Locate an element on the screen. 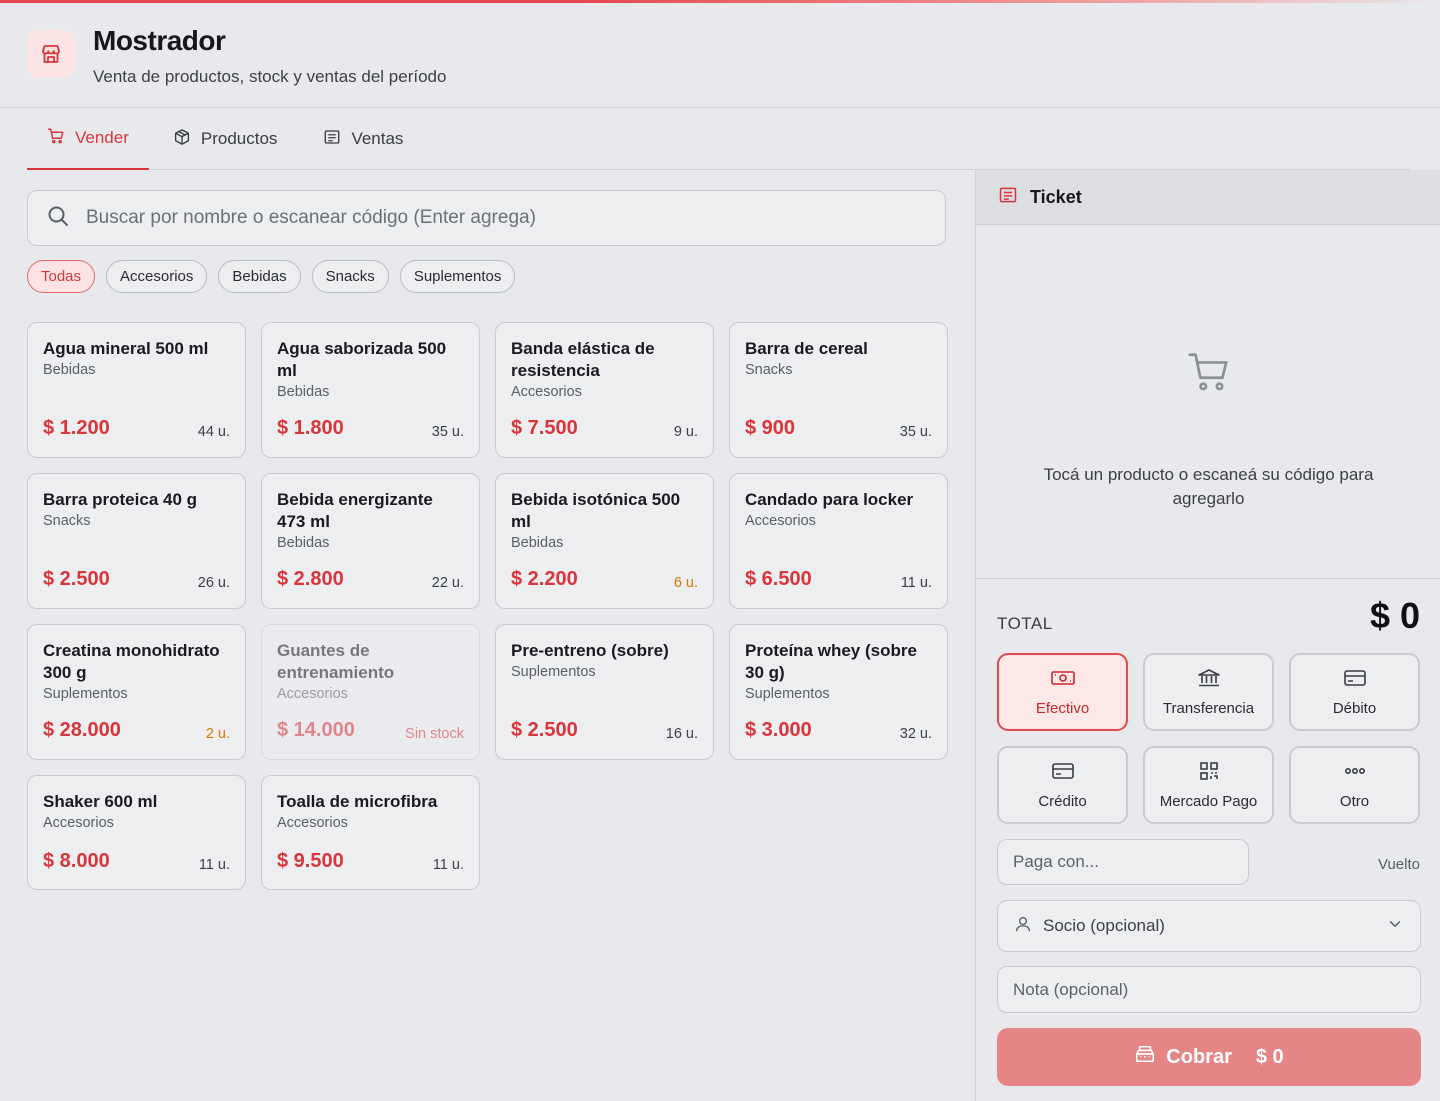  product-price: $ 2.200 is located at coordinates (544, 579).